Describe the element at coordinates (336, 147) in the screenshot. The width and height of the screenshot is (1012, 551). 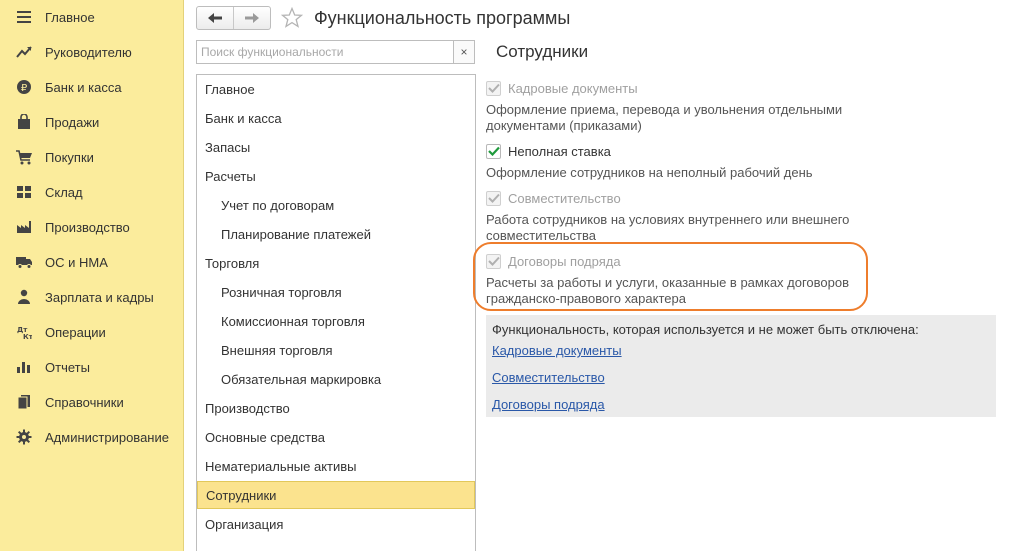
I see `list-item: Запасы` at that location.